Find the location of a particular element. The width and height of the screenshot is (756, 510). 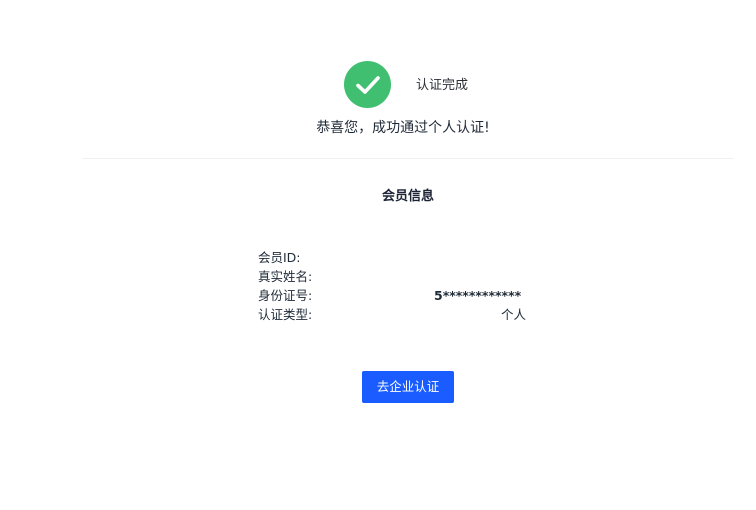

checkmark-glyph is located at coordinates (367, 84).